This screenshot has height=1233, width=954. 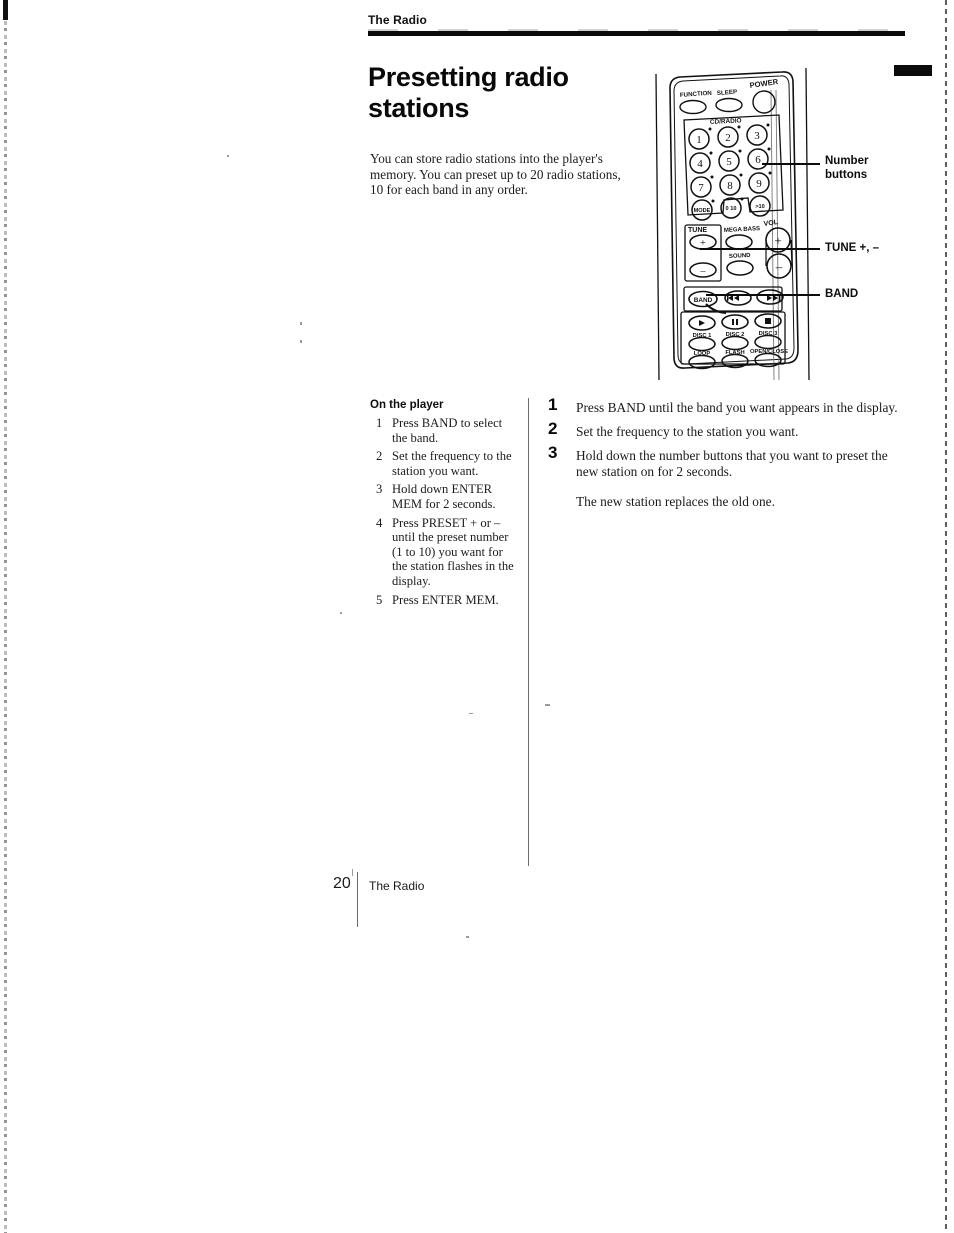 What do you see at coordinates (764, 83) in the screenshot?
I see `svg-text: POWER` at bounding box center [764, 83].